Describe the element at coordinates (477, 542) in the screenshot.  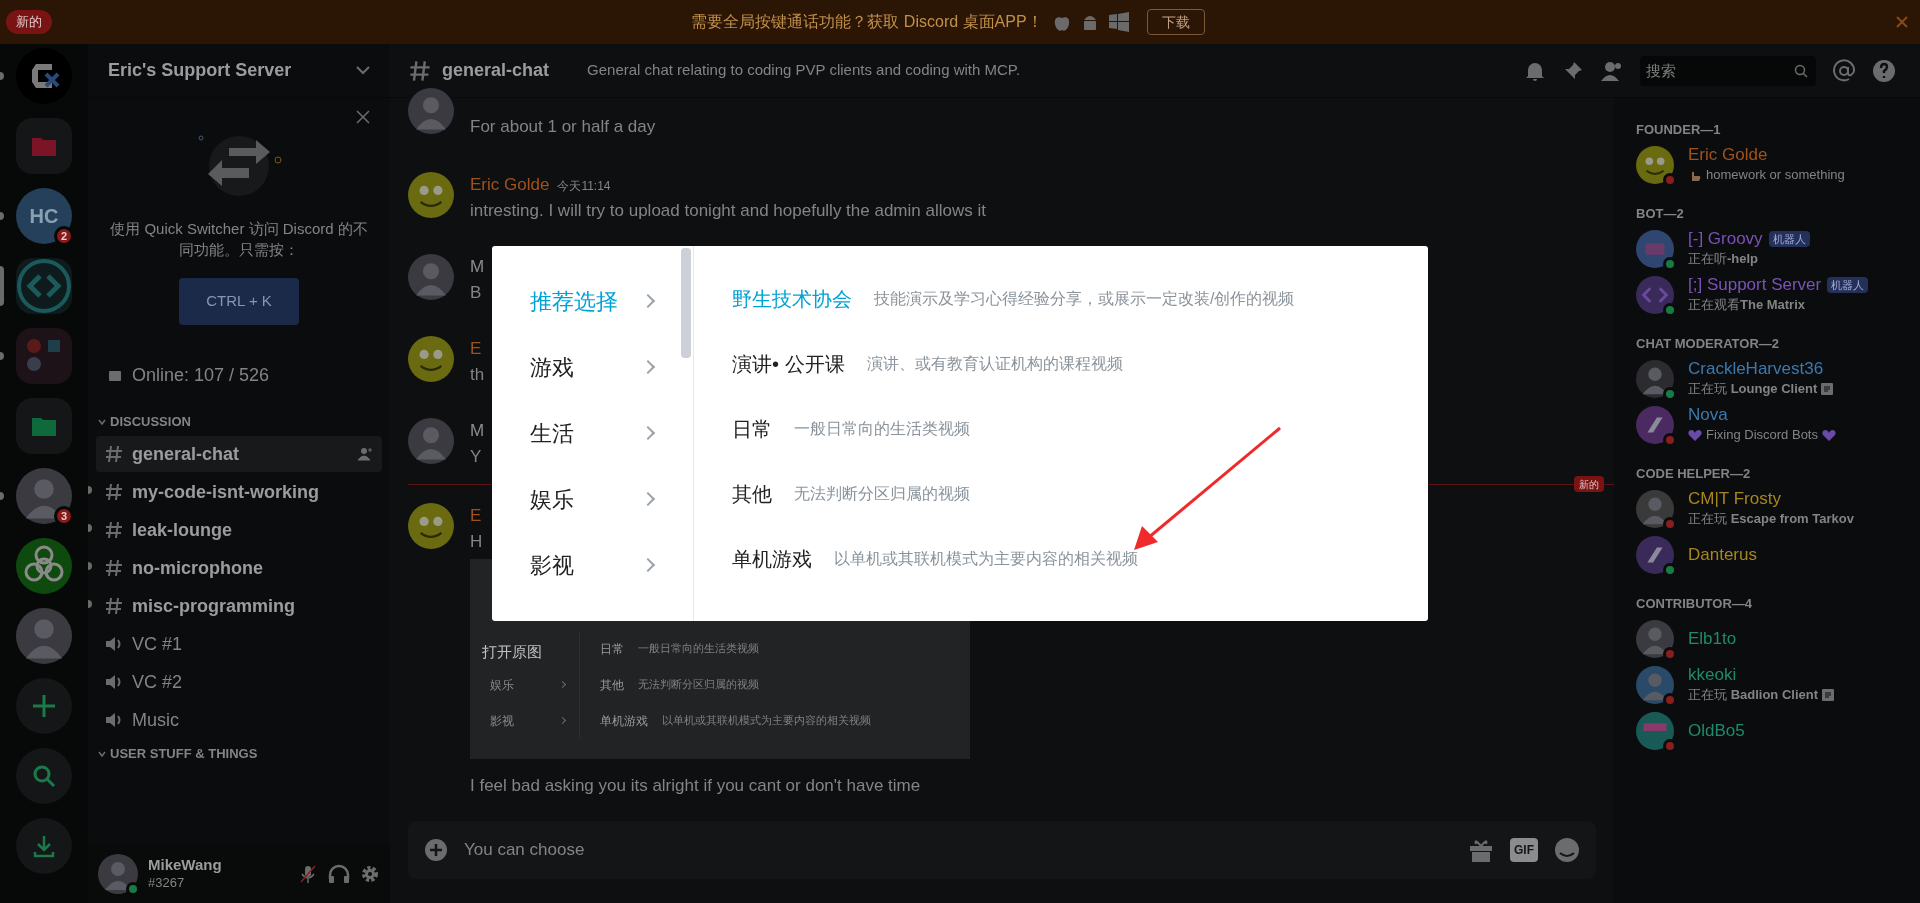
I see `message-text: H` at that location.